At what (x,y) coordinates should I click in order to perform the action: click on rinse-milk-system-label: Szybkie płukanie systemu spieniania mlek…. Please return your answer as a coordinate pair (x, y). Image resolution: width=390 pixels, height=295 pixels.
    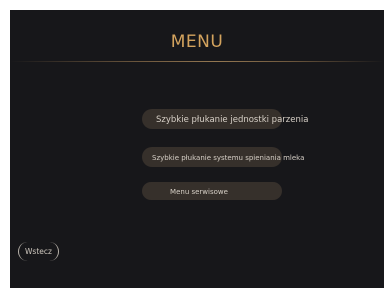
    Looking at the image, I should click on (228, 158).